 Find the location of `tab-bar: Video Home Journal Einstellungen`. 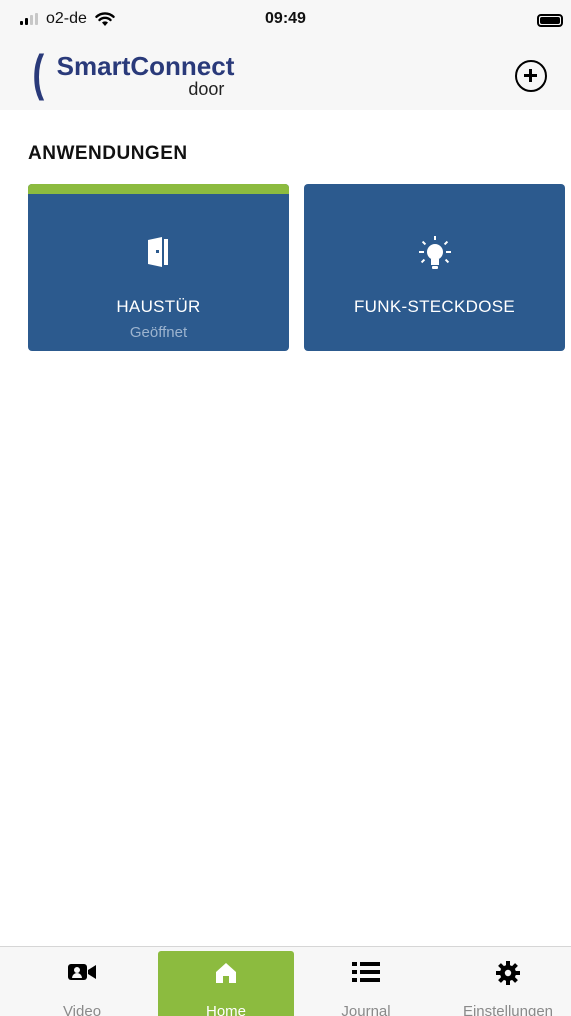

tab-bar: Video Home Journal Einstellungen is located at coordinates (285, 981).